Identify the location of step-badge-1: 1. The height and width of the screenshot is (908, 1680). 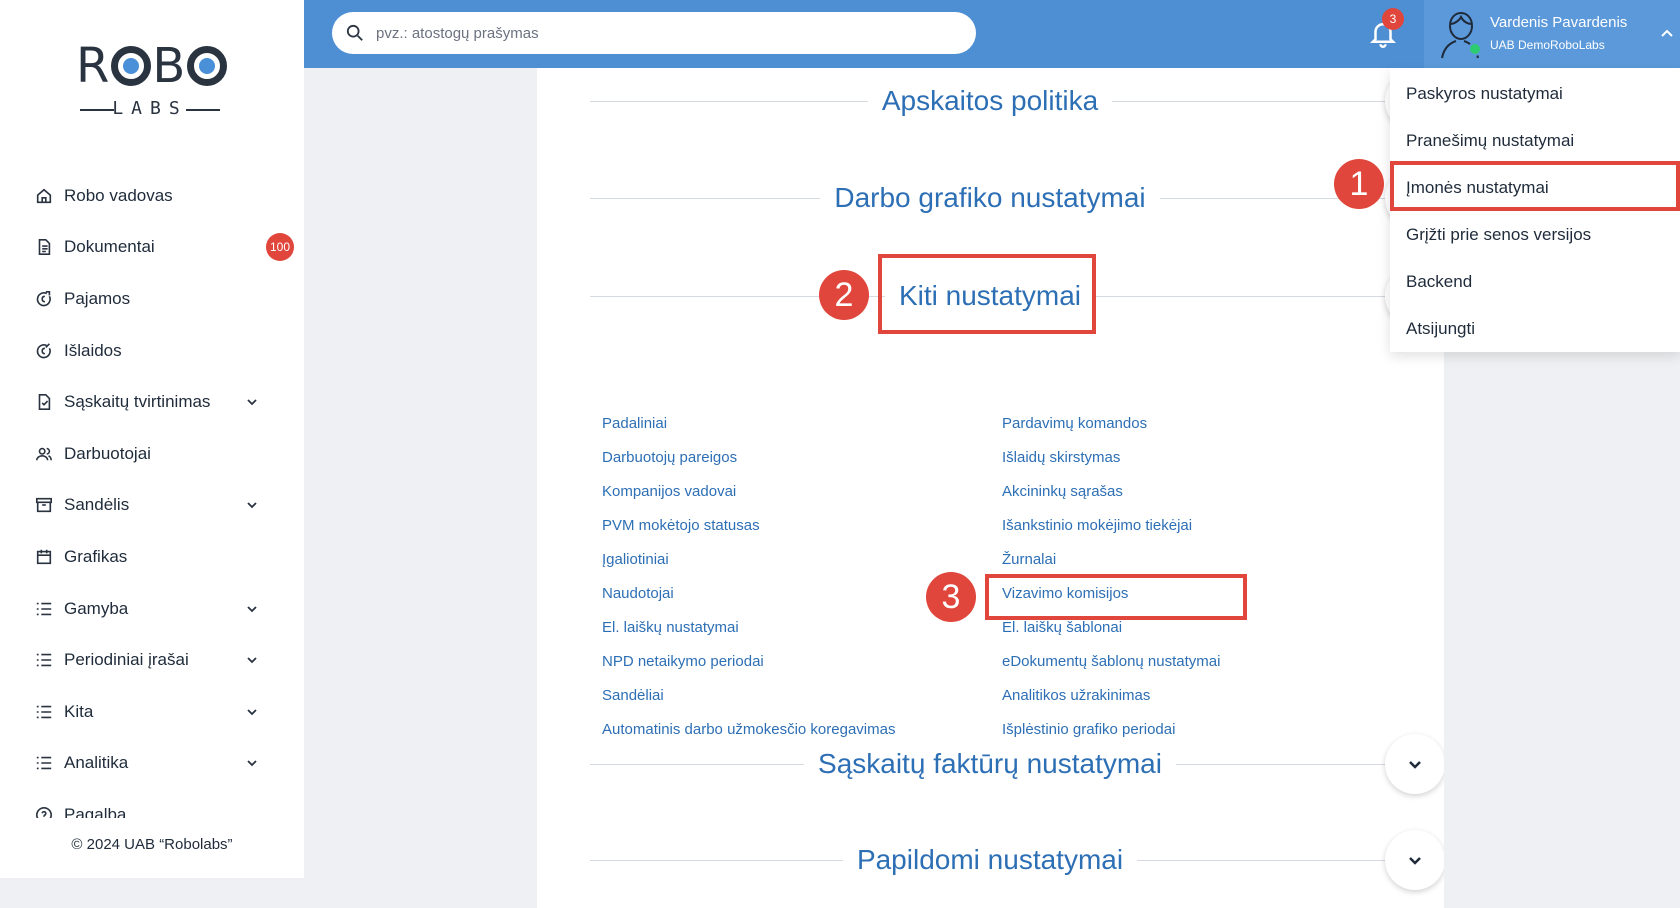
(1359, 184).